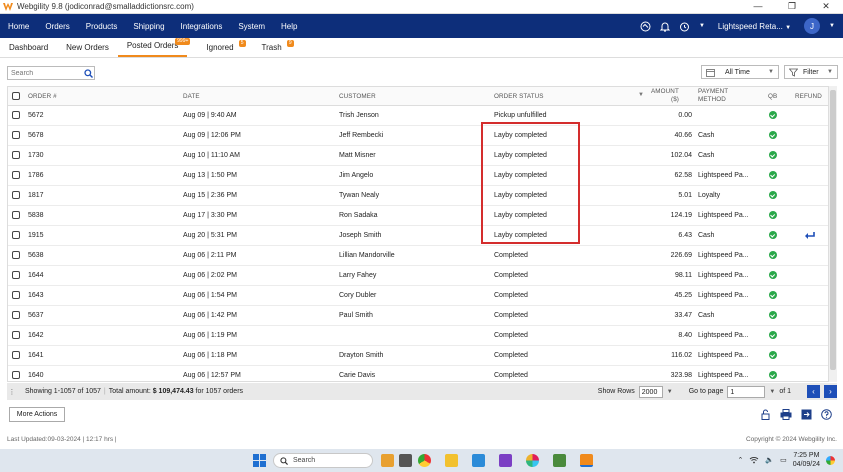 The height and width of the screenshot is (472, 843). Describe the element at coordinates (650, 391) in the screenshot. I see `rows-per-page-select: 2000` at that location.